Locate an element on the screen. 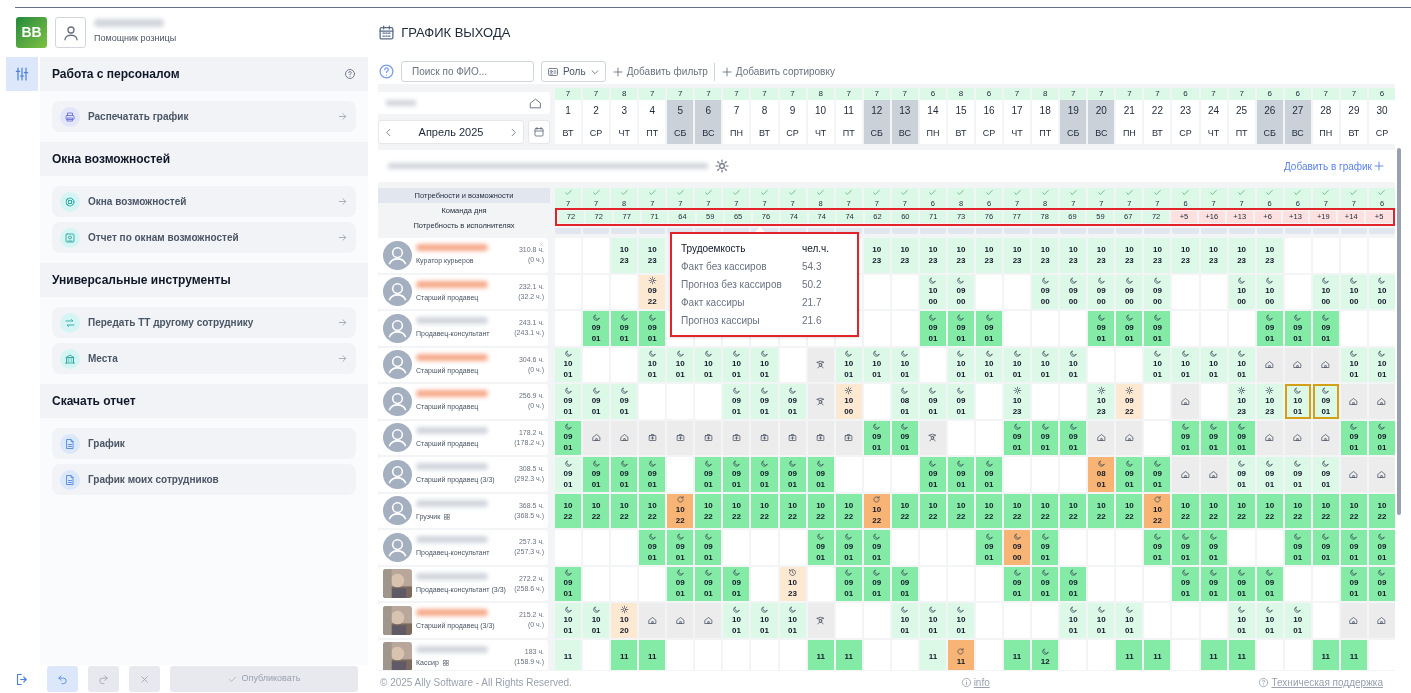  shift-cell: 09 22 is located at coordinates (1129, 401).